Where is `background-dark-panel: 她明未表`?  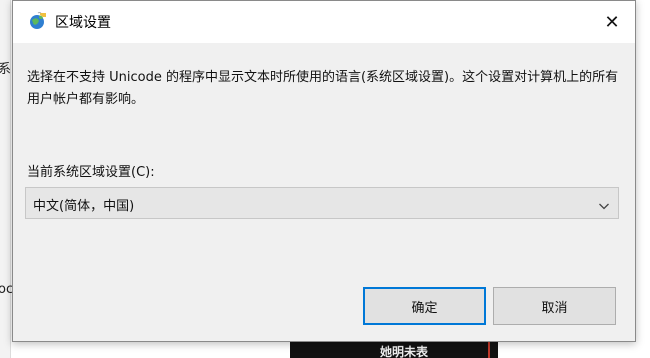 background-dark-panel: 她明未表 is located at coordinates (394, 350).